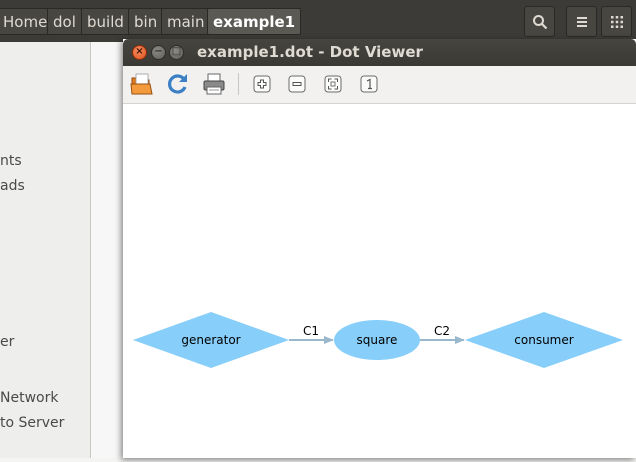  What do you see at coordinates (210, 340) in the screenshot?
I see `node-label-generator: generator` at bounding box center [210, 340].